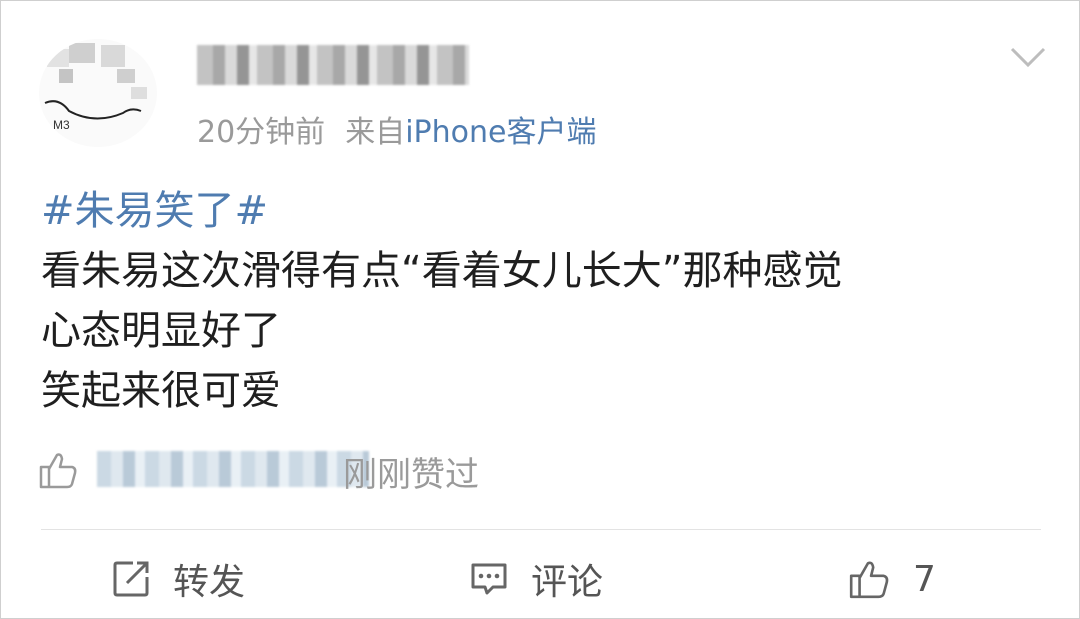 Image resolution: width=1080 pixels, height=619 pixels. I want to click on post-line-1: 看朱易这次滑得有点“看着女儿长大”那种感觉, so click(442, 271).